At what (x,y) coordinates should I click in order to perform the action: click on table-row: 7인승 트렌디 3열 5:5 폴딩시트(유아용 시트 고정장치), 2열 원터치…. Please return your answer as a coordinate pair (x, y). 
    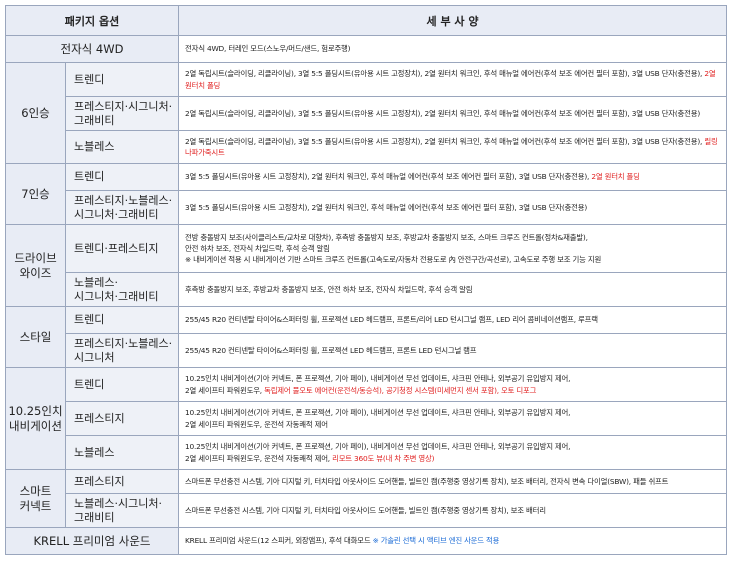
    Looking at the image, I should click on (366, 194).